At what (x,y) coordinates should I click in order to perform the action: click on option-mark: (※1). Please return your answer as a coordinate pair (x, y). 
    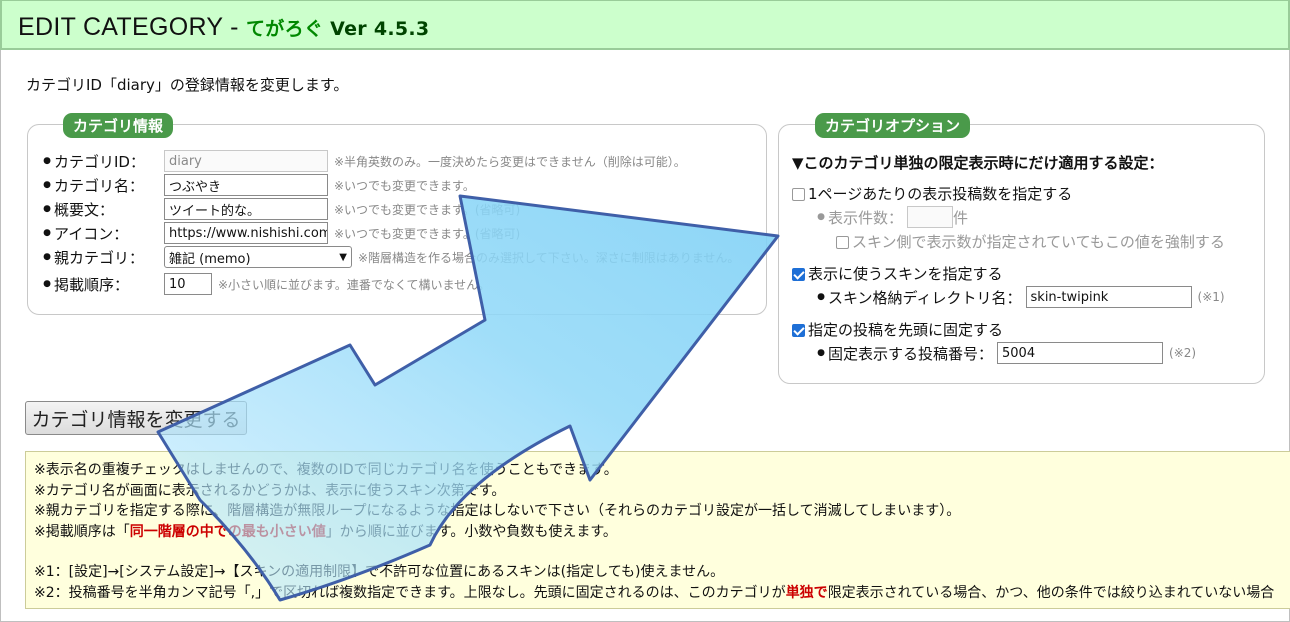
    Looking at the image, I should click on (1211, 297).